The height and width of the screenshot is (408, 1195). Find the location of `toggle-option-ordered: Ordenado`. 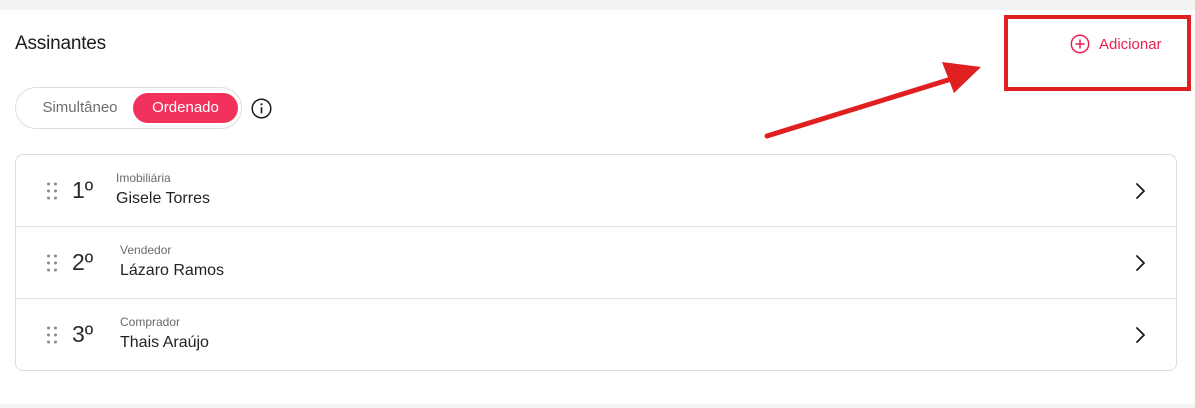

toggle-option-ordered: Ordenado is located at coordinates (185, 108).